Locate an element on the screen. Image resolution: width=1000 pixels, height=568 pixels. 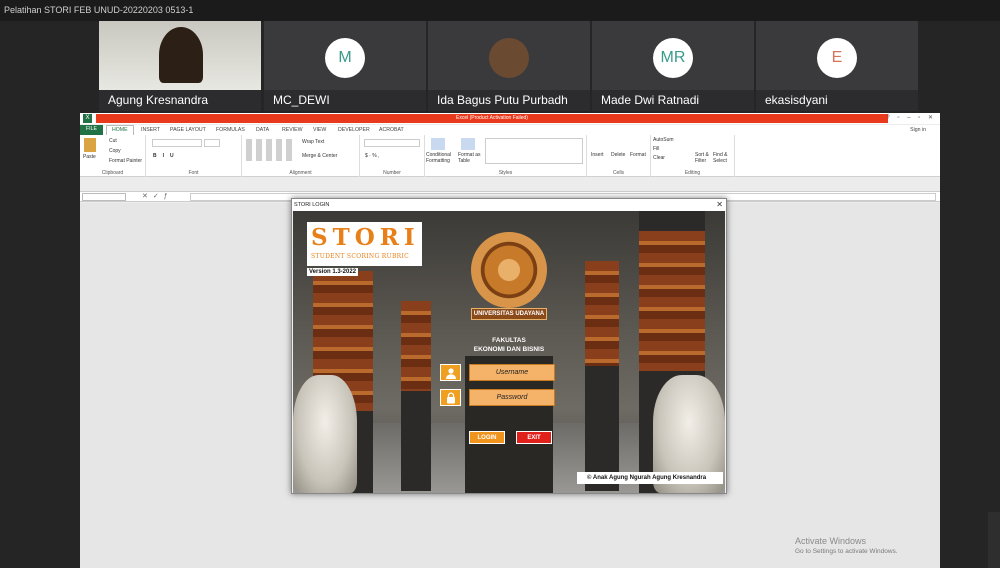
formula-icons: ✕✓ƒ is located at coordinates (157, 196).